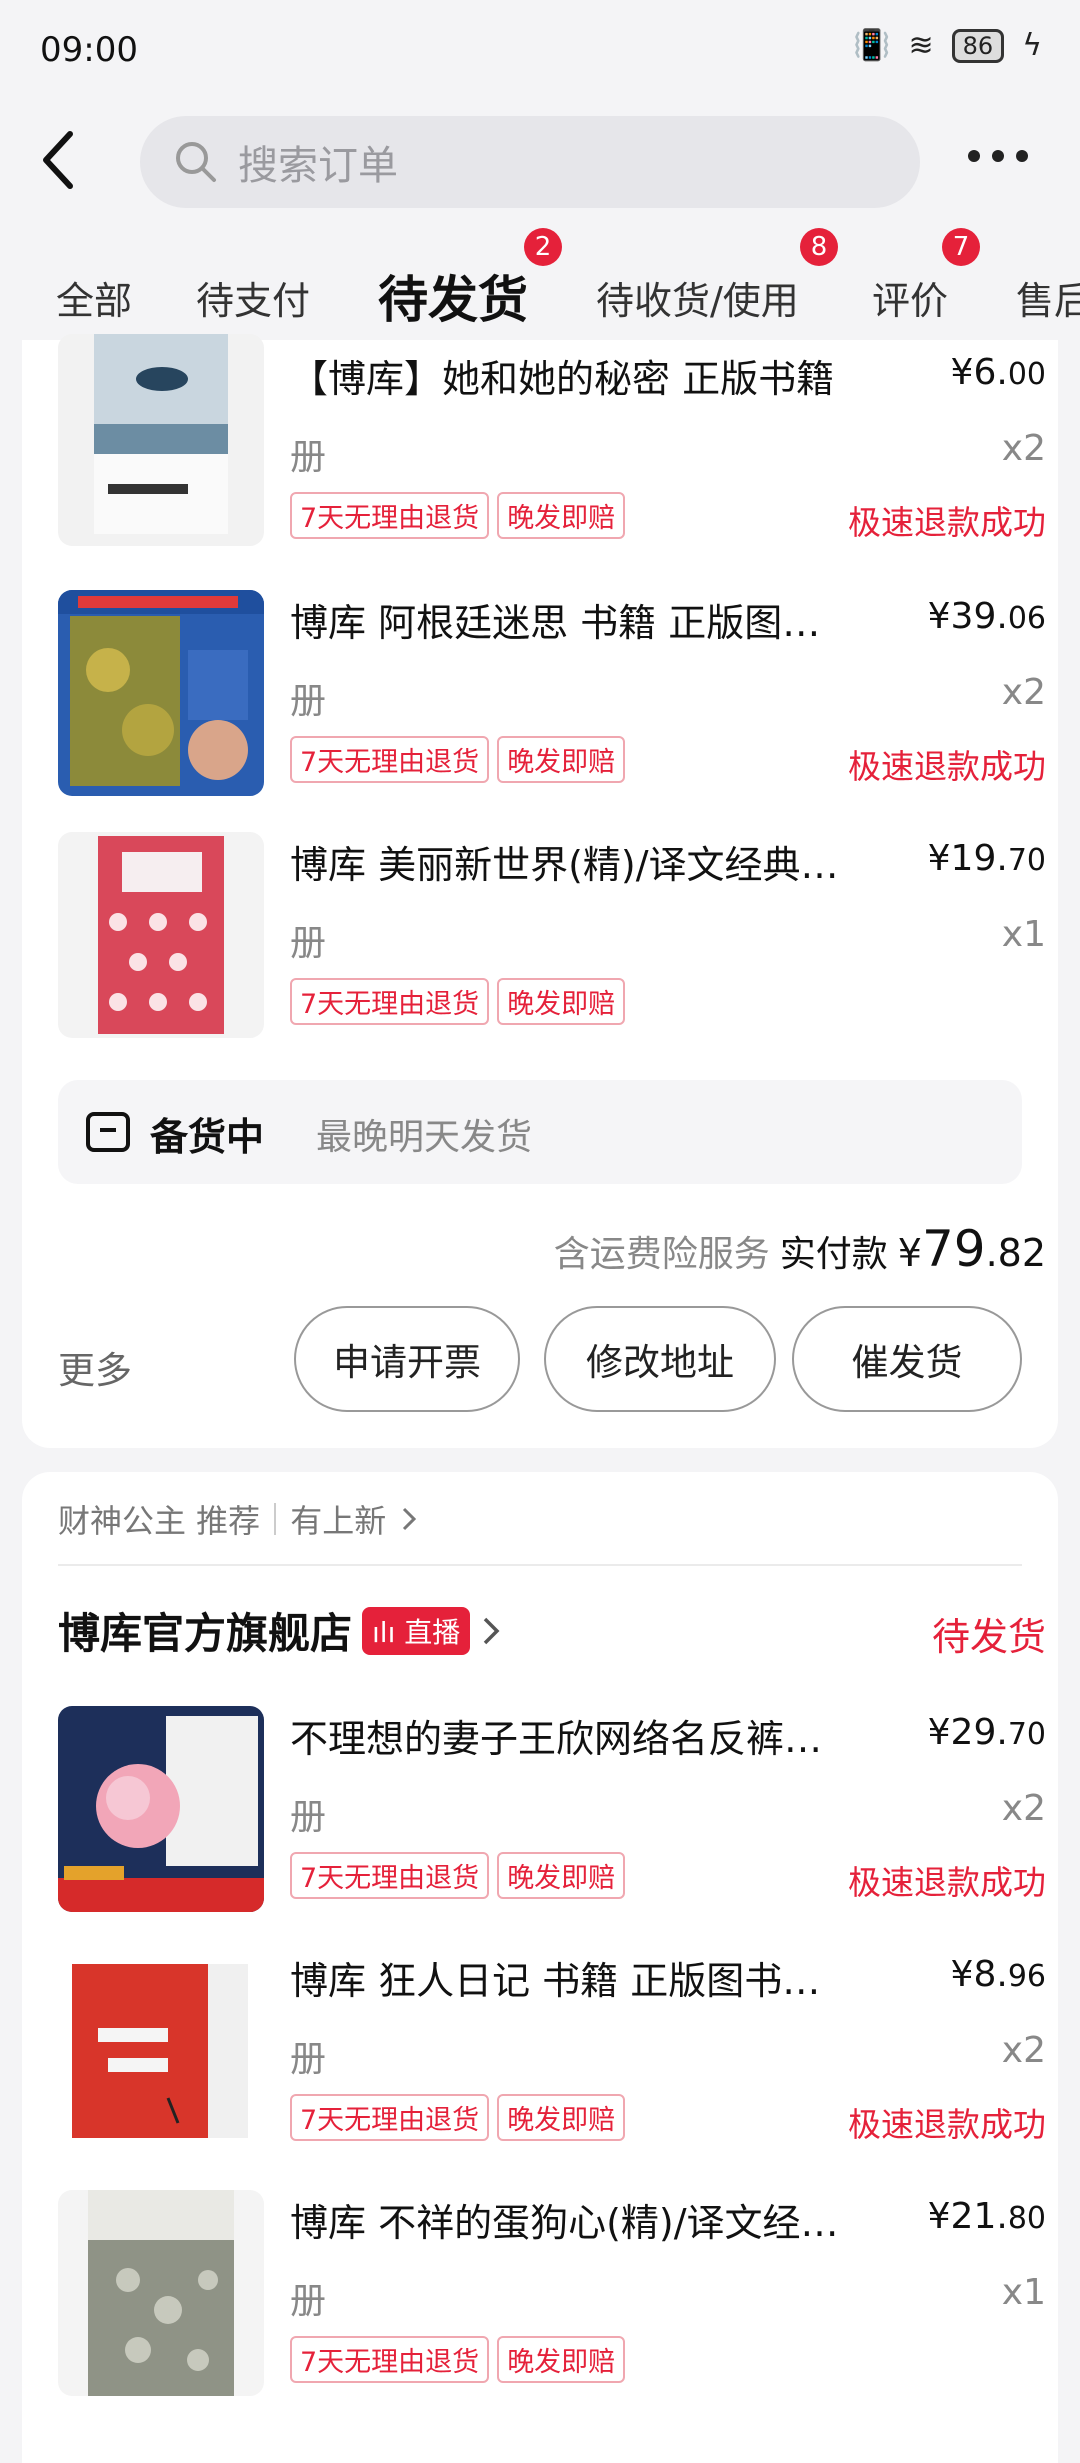  What do you see at coordinates (998, 372) in the screenshot?
I see `item-price: ¥6.00` at bounding box center [998, 372].